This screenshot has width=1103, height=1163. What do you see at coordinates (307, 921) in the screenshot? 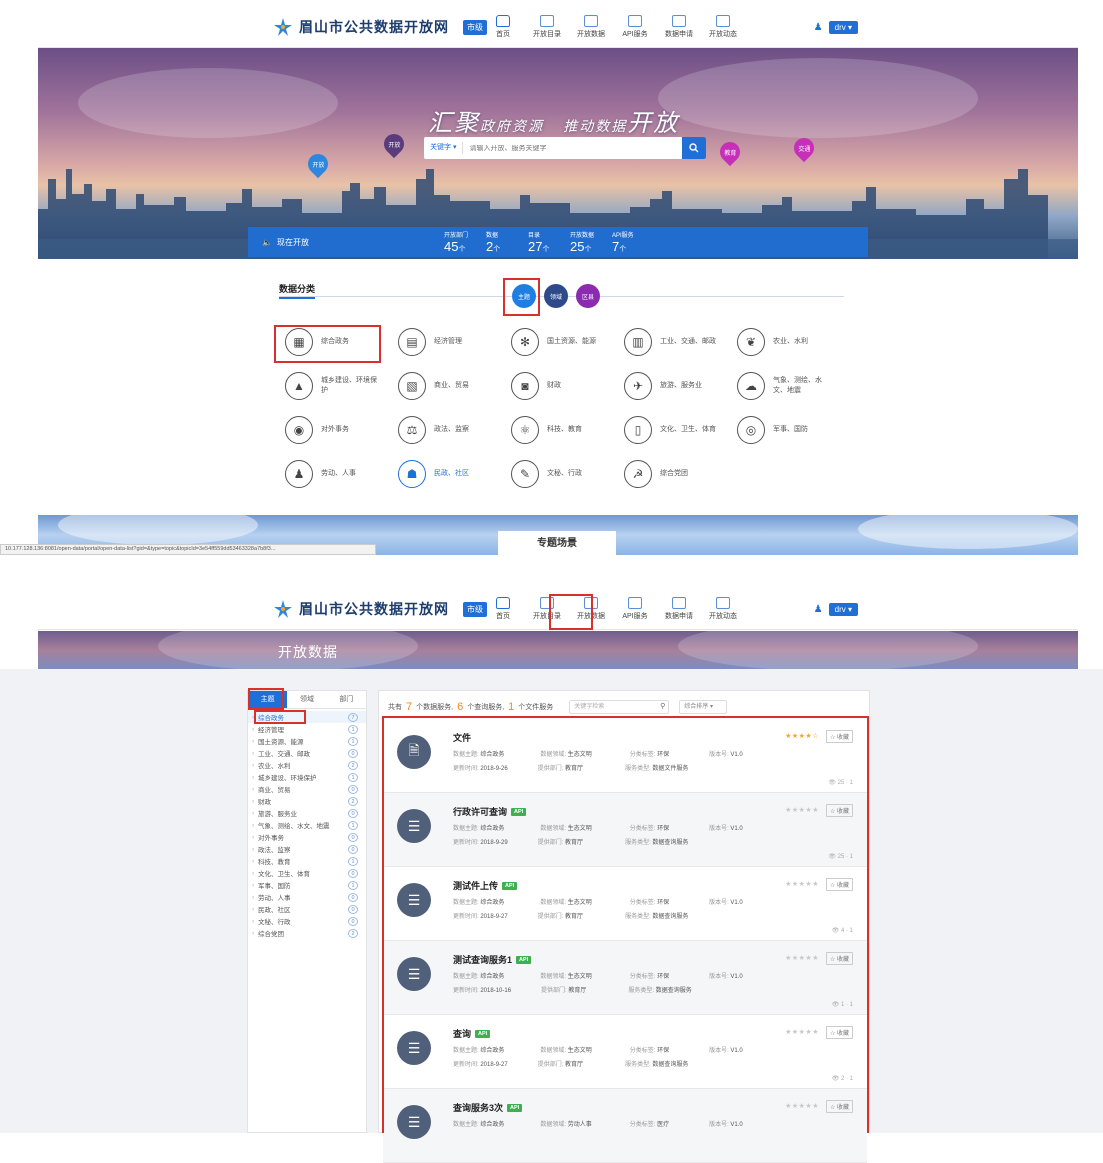
I see `sidebar-item: 文秘、行政 0` at bounding box center [307, 921].